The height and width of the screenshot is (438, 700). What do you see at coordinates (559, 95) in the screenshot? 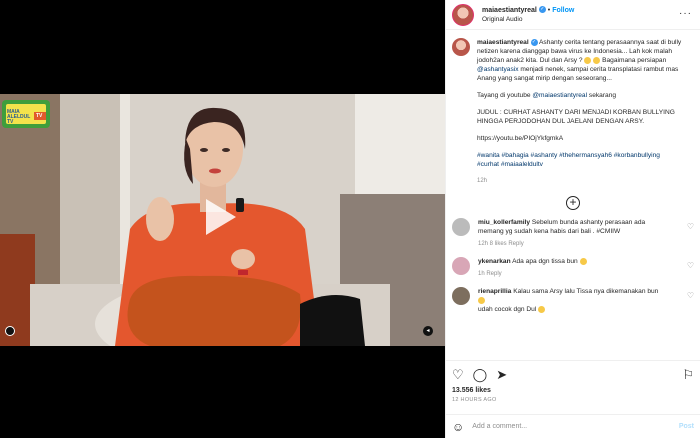
I see `mention-link: @maiaestiantyreal` at bounding box center [559, 95].